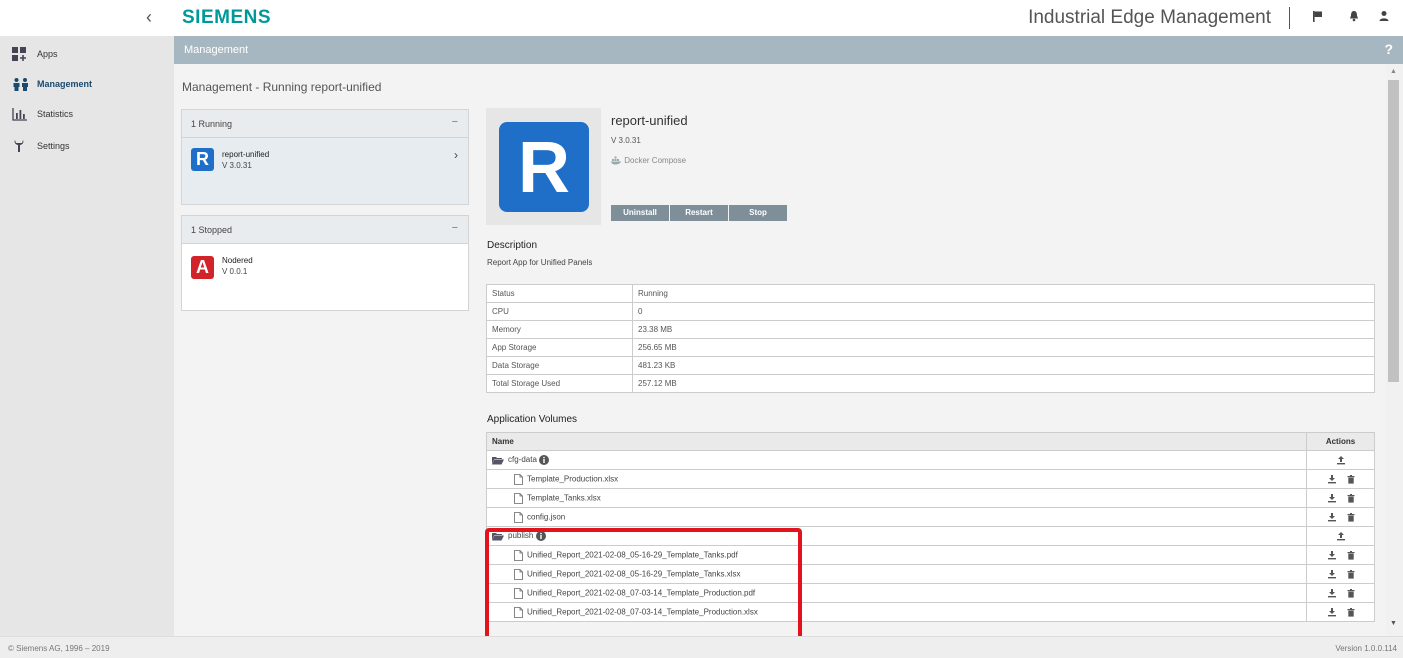 This screenshot has width=1403, height=658. I want to click on stat-key: Data Storage, so click(559, 365).